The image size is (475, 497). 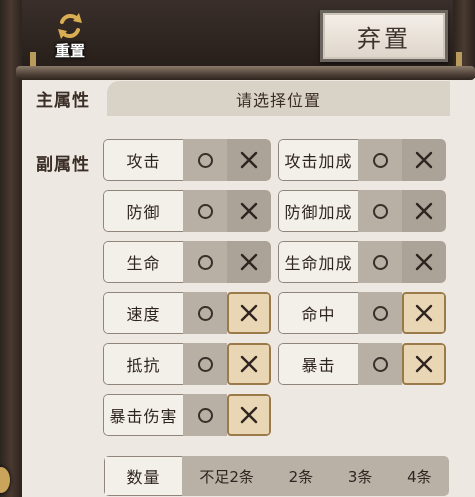 What do you see at coordinates (143, 313) in the screenshot?
I see `sub-attr-name: 速度` at bounding box center [143, 313].